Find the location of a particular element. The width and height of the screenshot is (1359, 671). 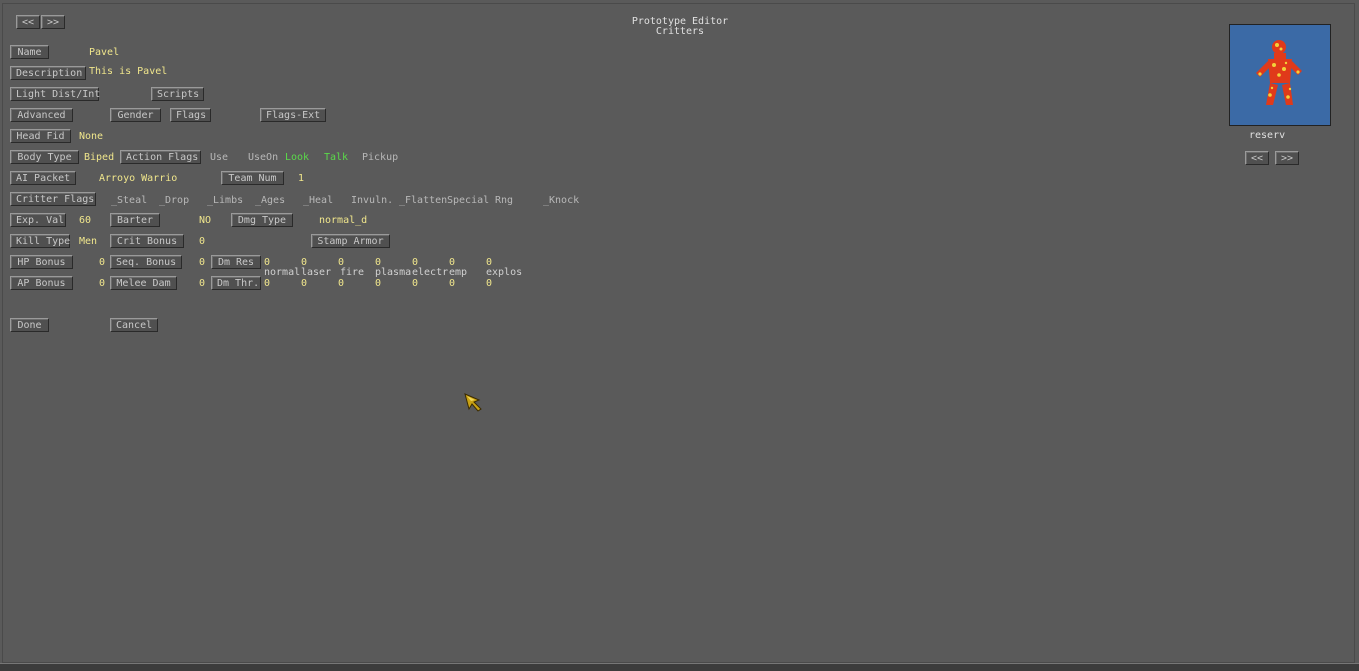

name-button: Name is located at coordinates (29, 52).